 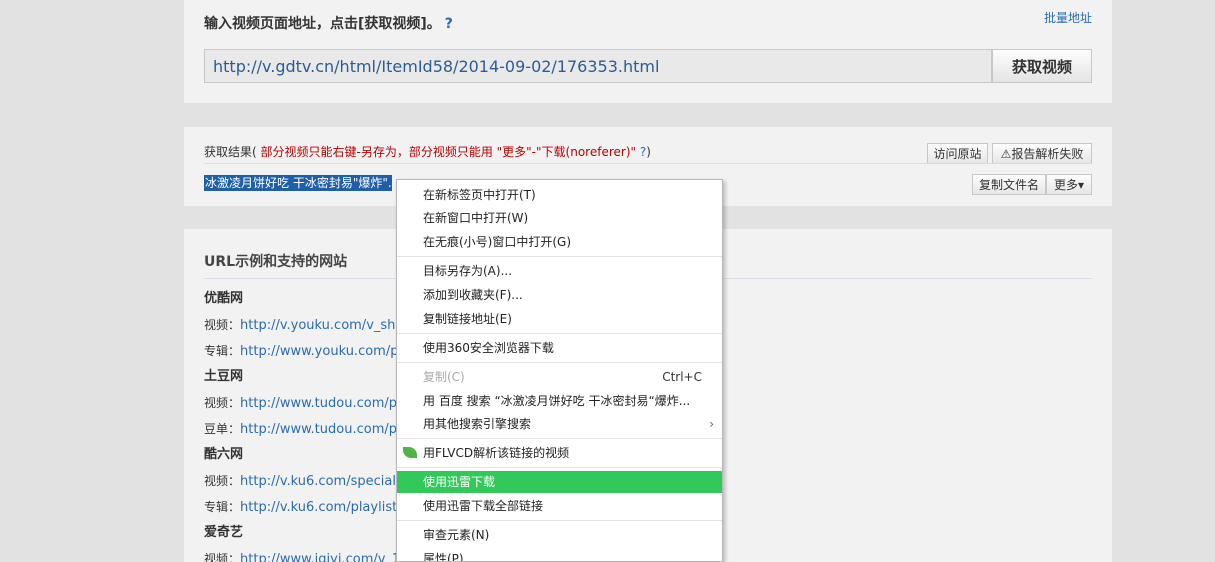 What do you see at coordinates (1009, 184) in the screenshot?
I see `copy-filename-button: 复制文件名` at bounding box center [1009, 184].